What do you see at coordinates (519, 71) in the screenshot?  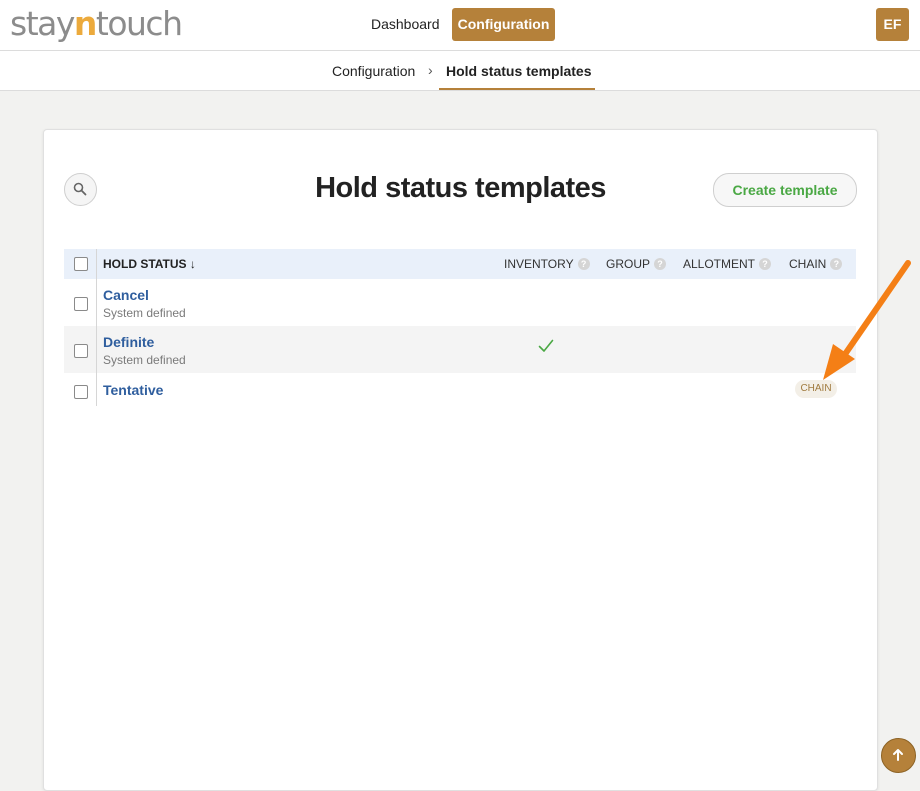 I see `breadcrumb-current: Hold status templates` at bounding box center [519, 71].